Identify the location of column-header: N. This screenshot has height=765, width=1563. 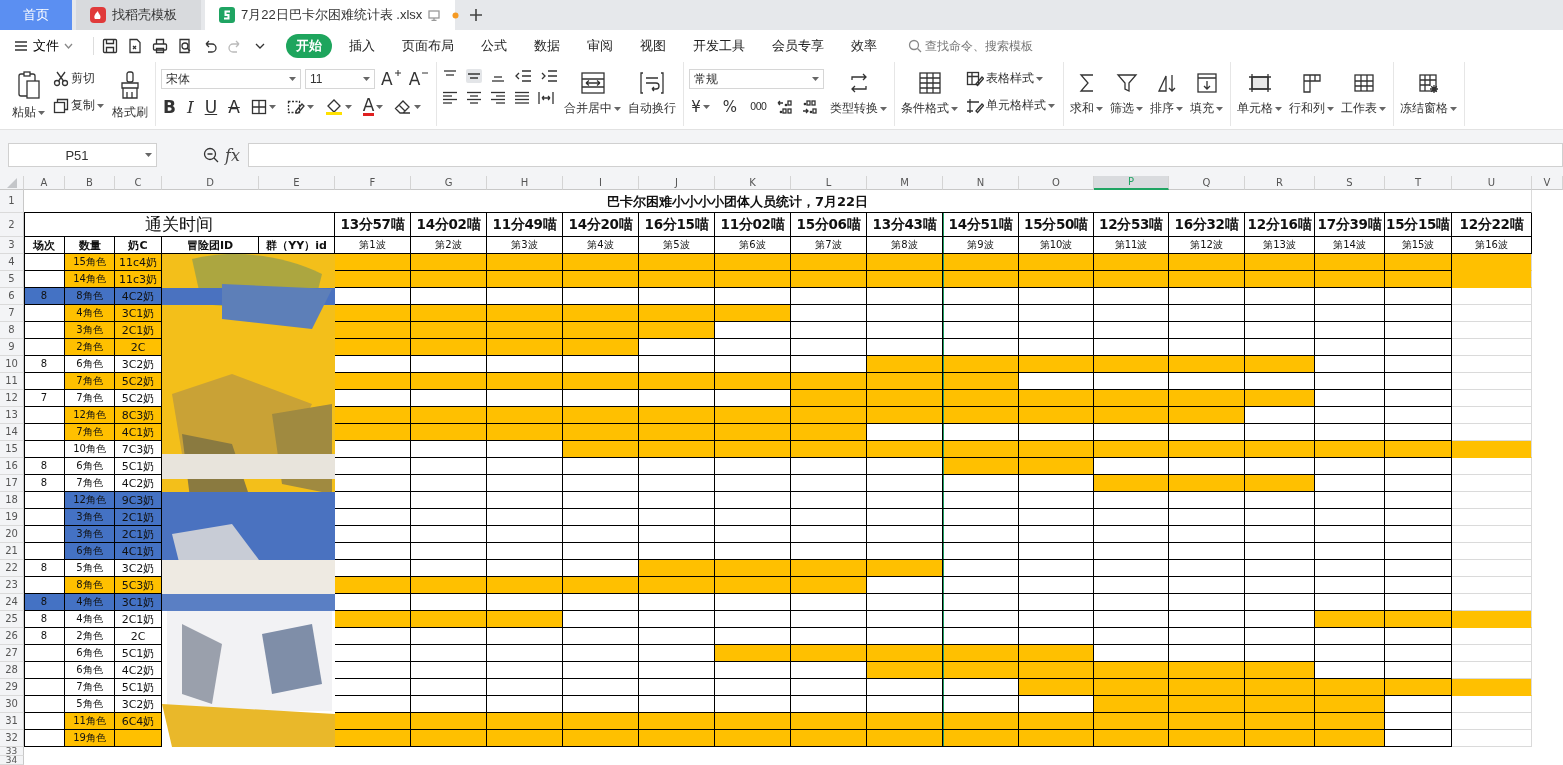
(981, 183).